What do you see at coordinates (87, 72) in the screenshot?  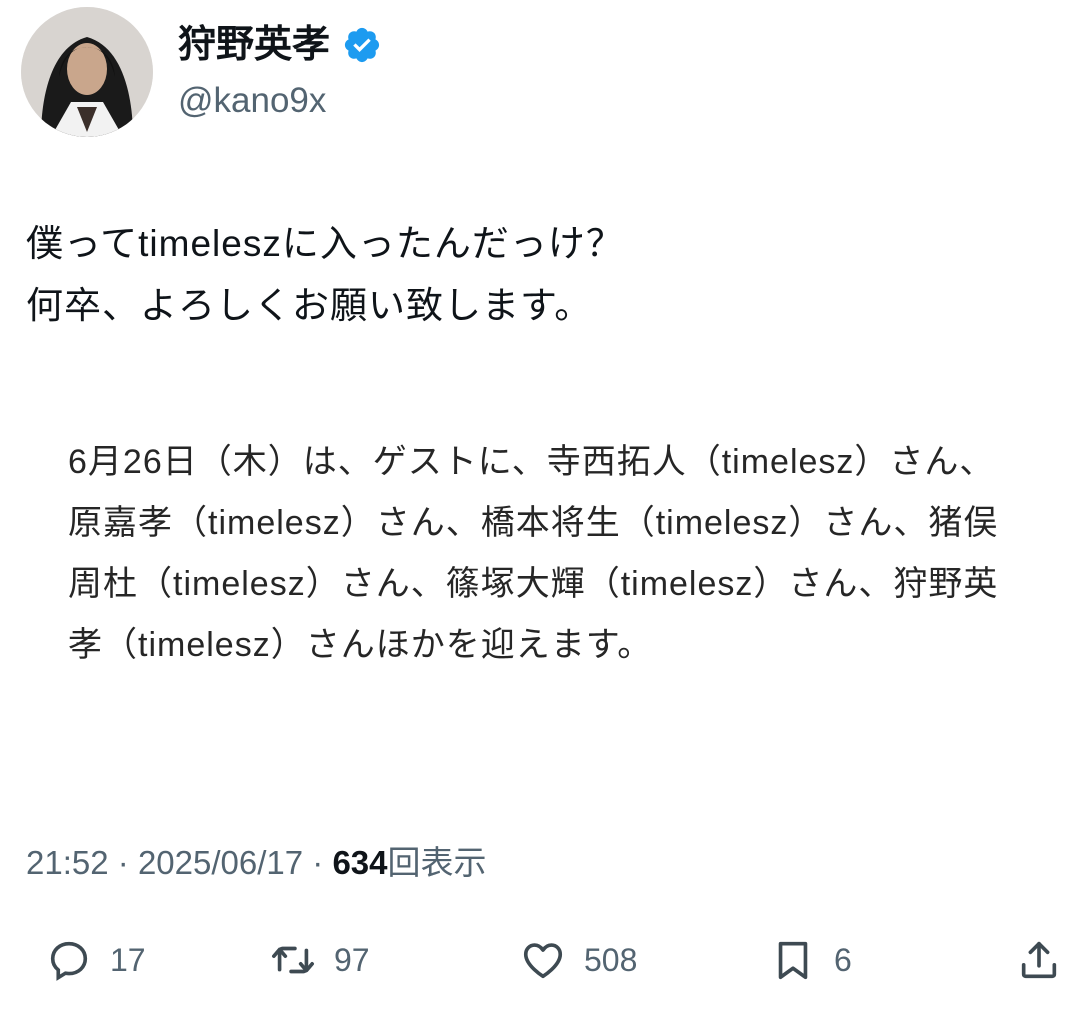 I see `avatar` at bounding box center [87, 72].